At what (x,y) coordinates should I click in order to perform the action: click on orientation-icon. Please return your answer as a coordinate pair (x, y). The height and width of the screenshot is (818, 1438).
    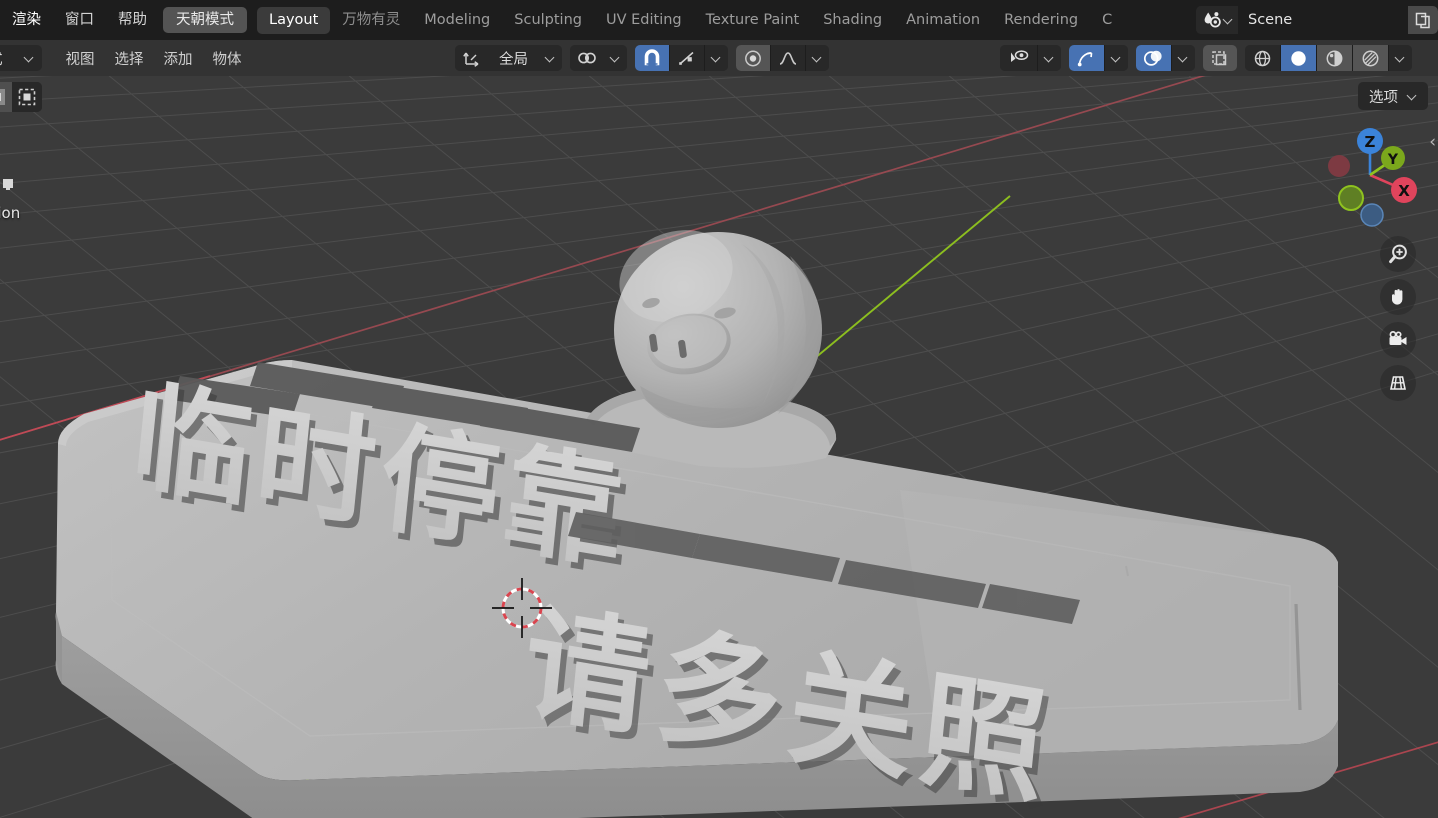
    Looking at the image, I should click on (471, 58).